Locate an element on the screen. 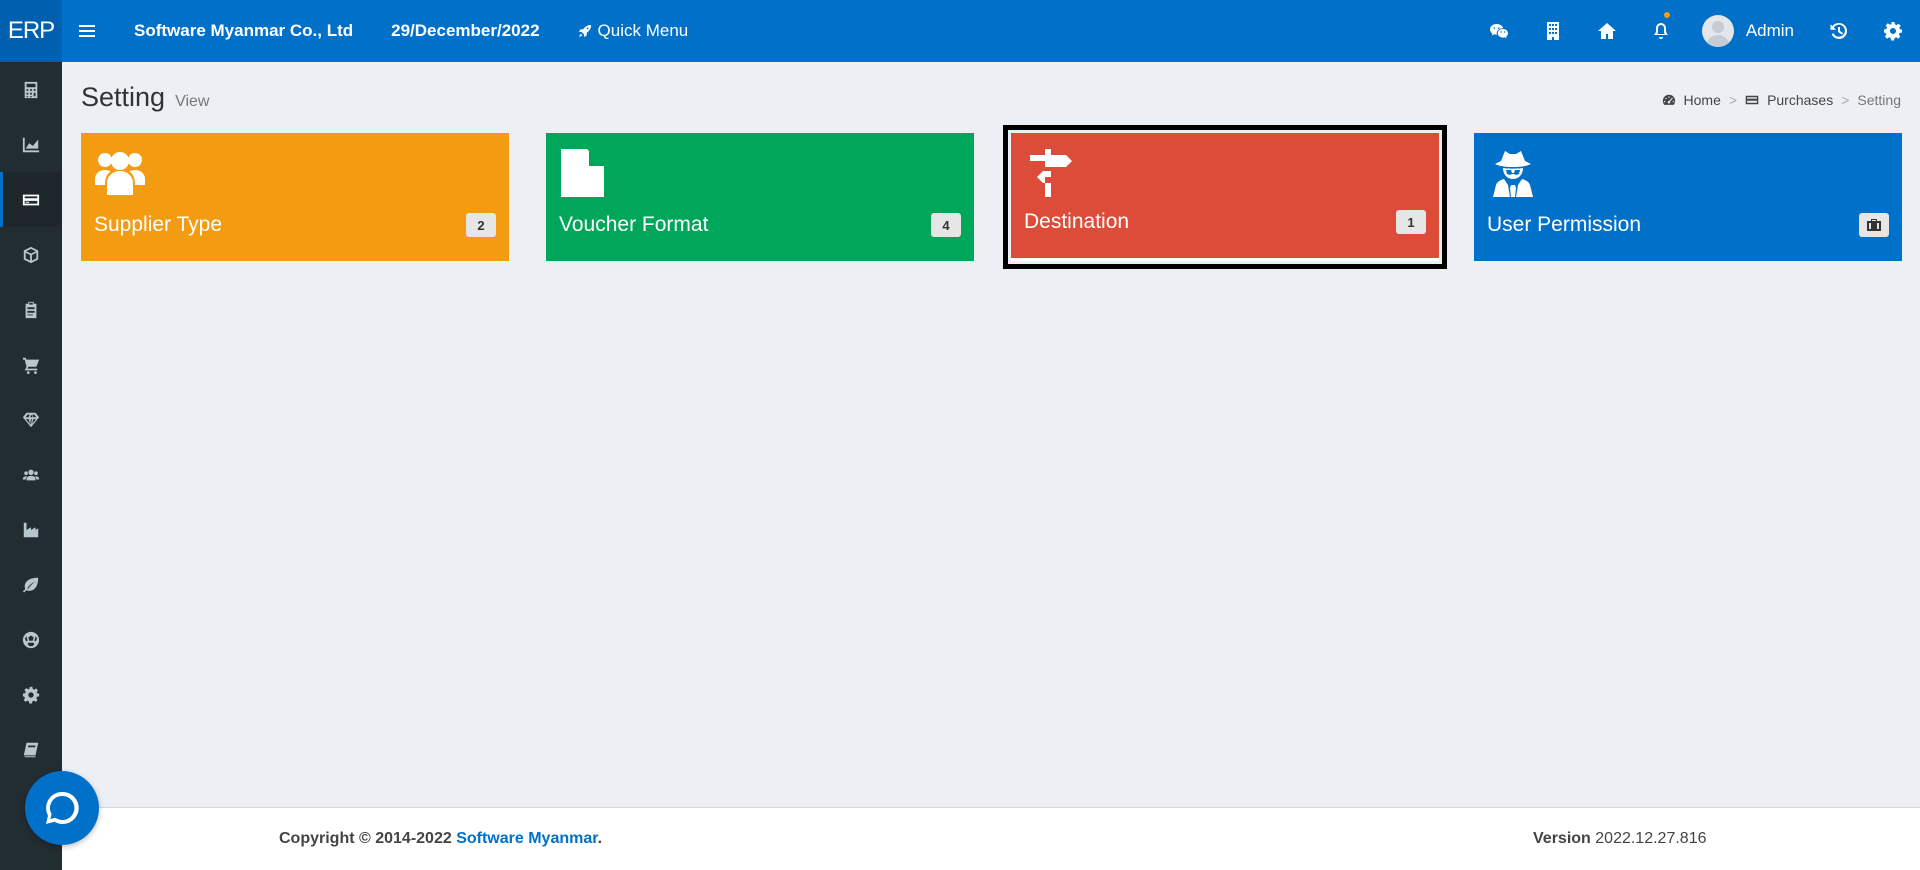  quick-menu-label: Quick Menu is located at coordinates (643, 30).